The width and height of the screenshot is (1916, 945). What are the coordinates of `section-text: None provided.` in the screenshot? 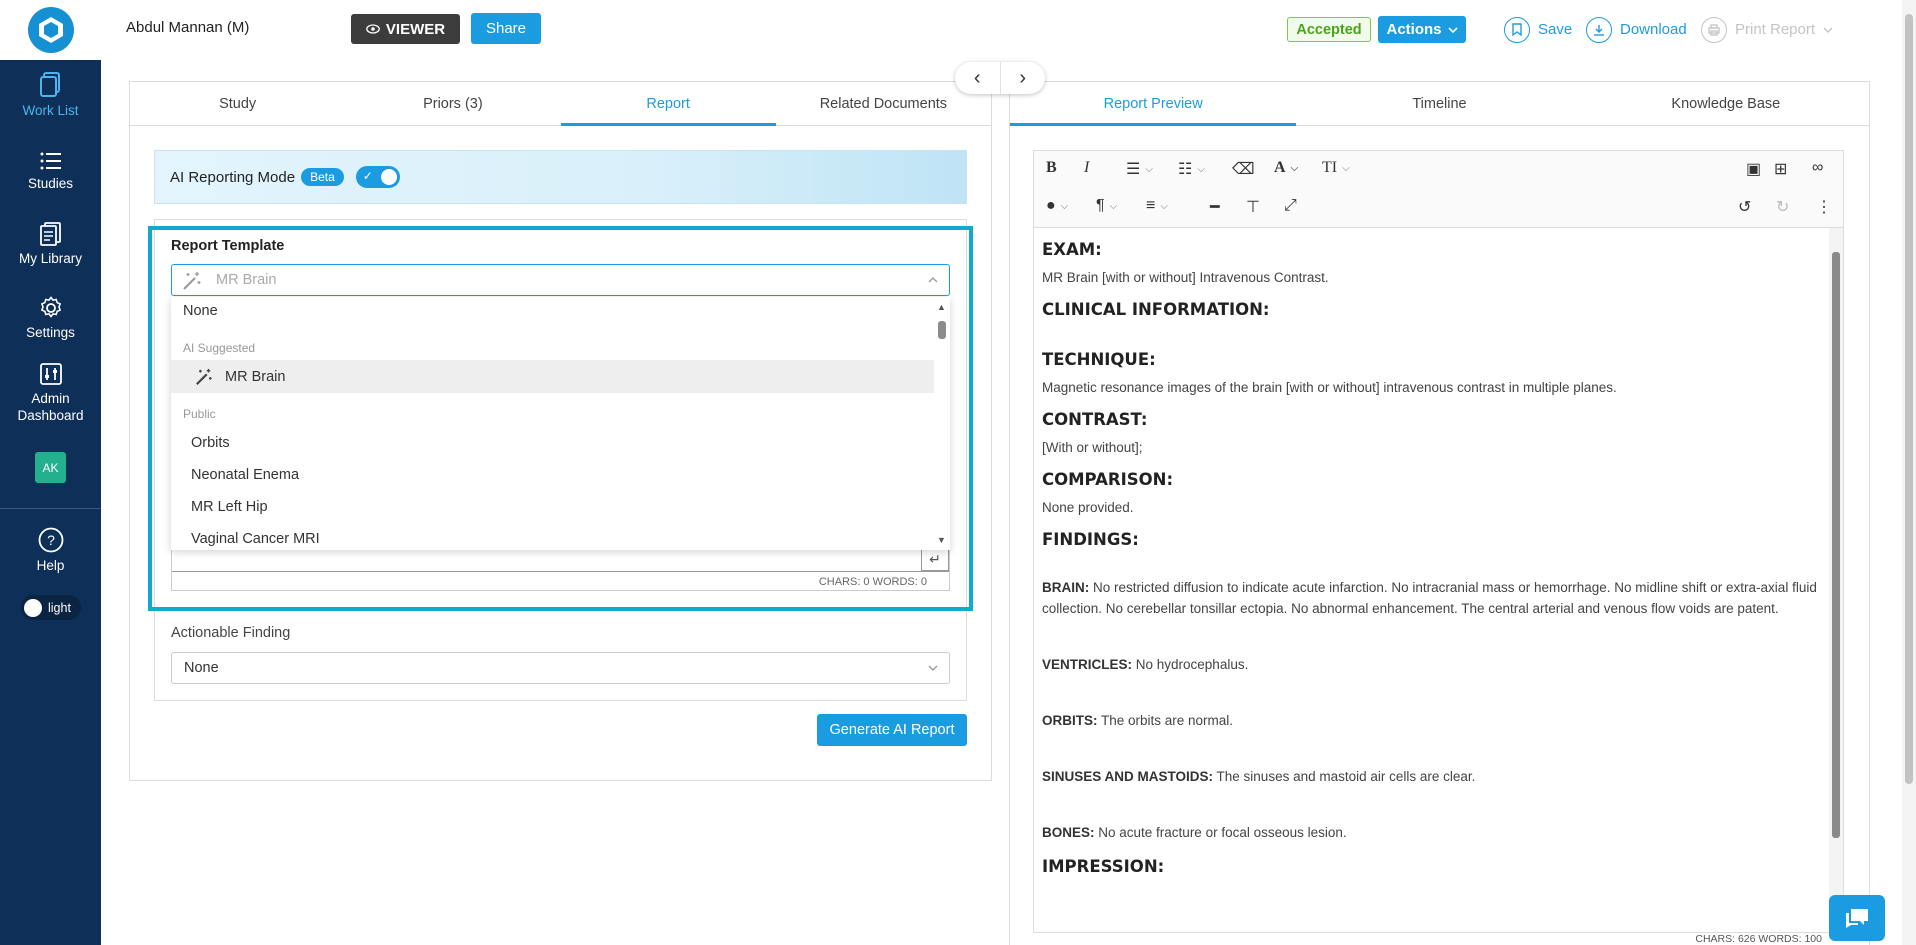 It's located at (1088, 507).